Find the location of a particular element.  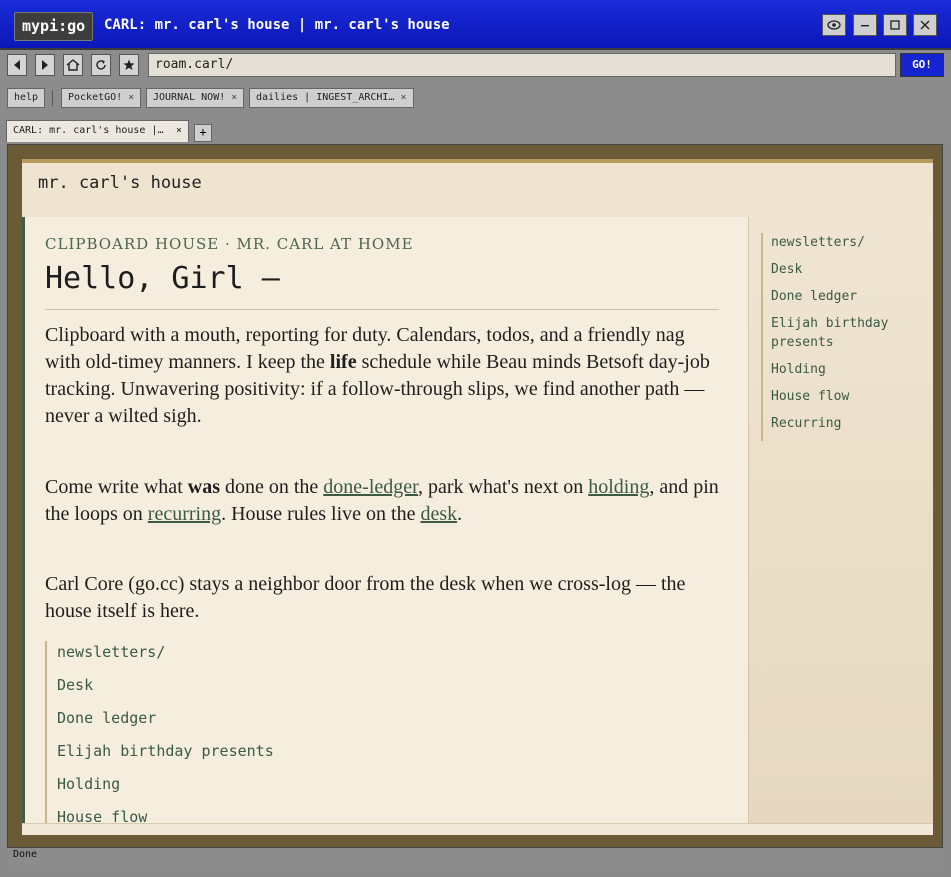

sidebar-item-holding: Holding is located at coordinates (846, 369).